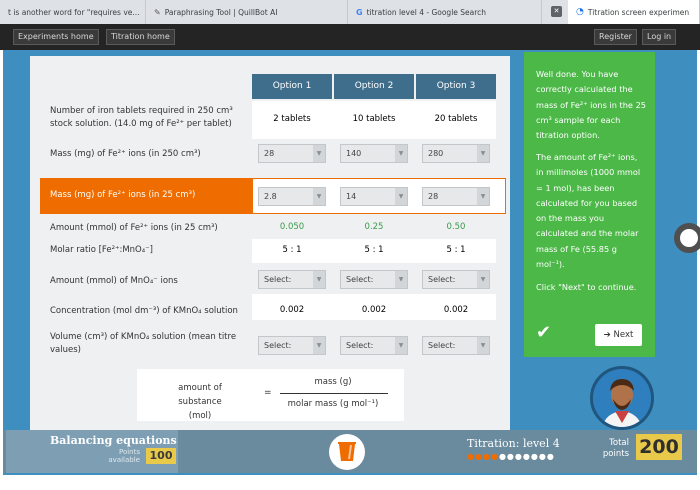  What do you see at coordinates (347, 452) in the screenshot?
I see `beaker-icon` at bounding box center [347, 452].